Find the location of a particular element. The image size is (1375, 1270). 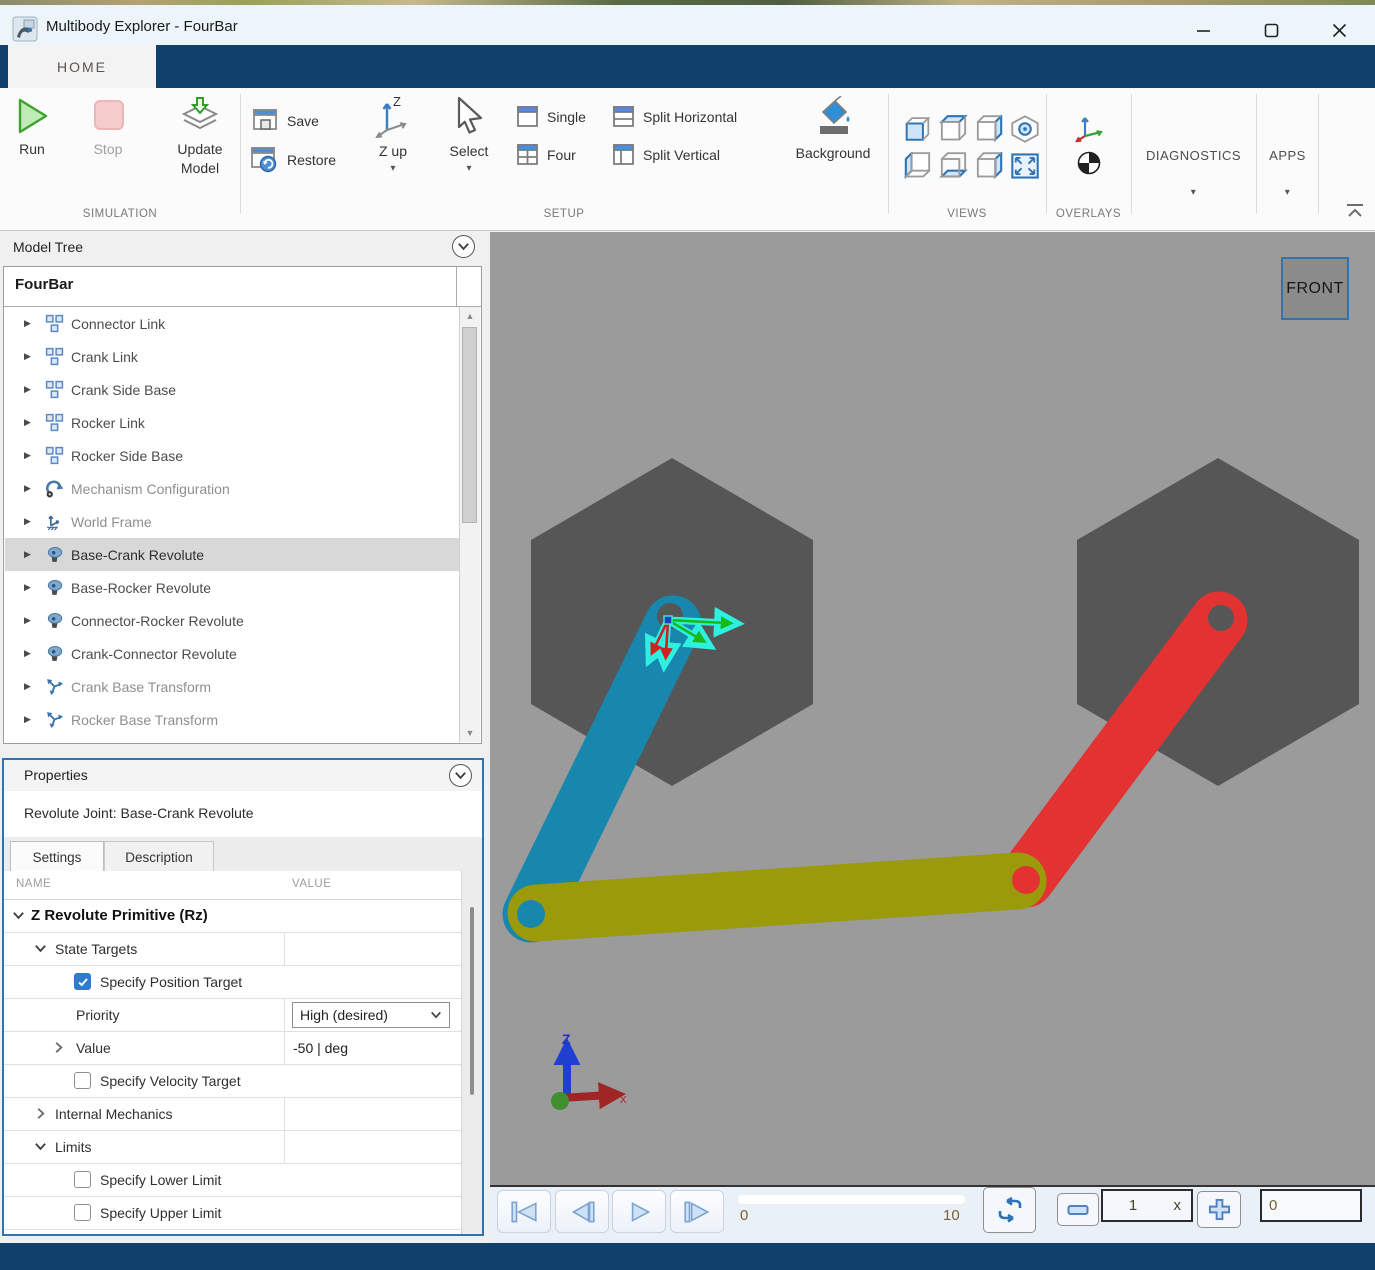

row-priority: Priority High (desired) is located at coordinates (233, 1015).